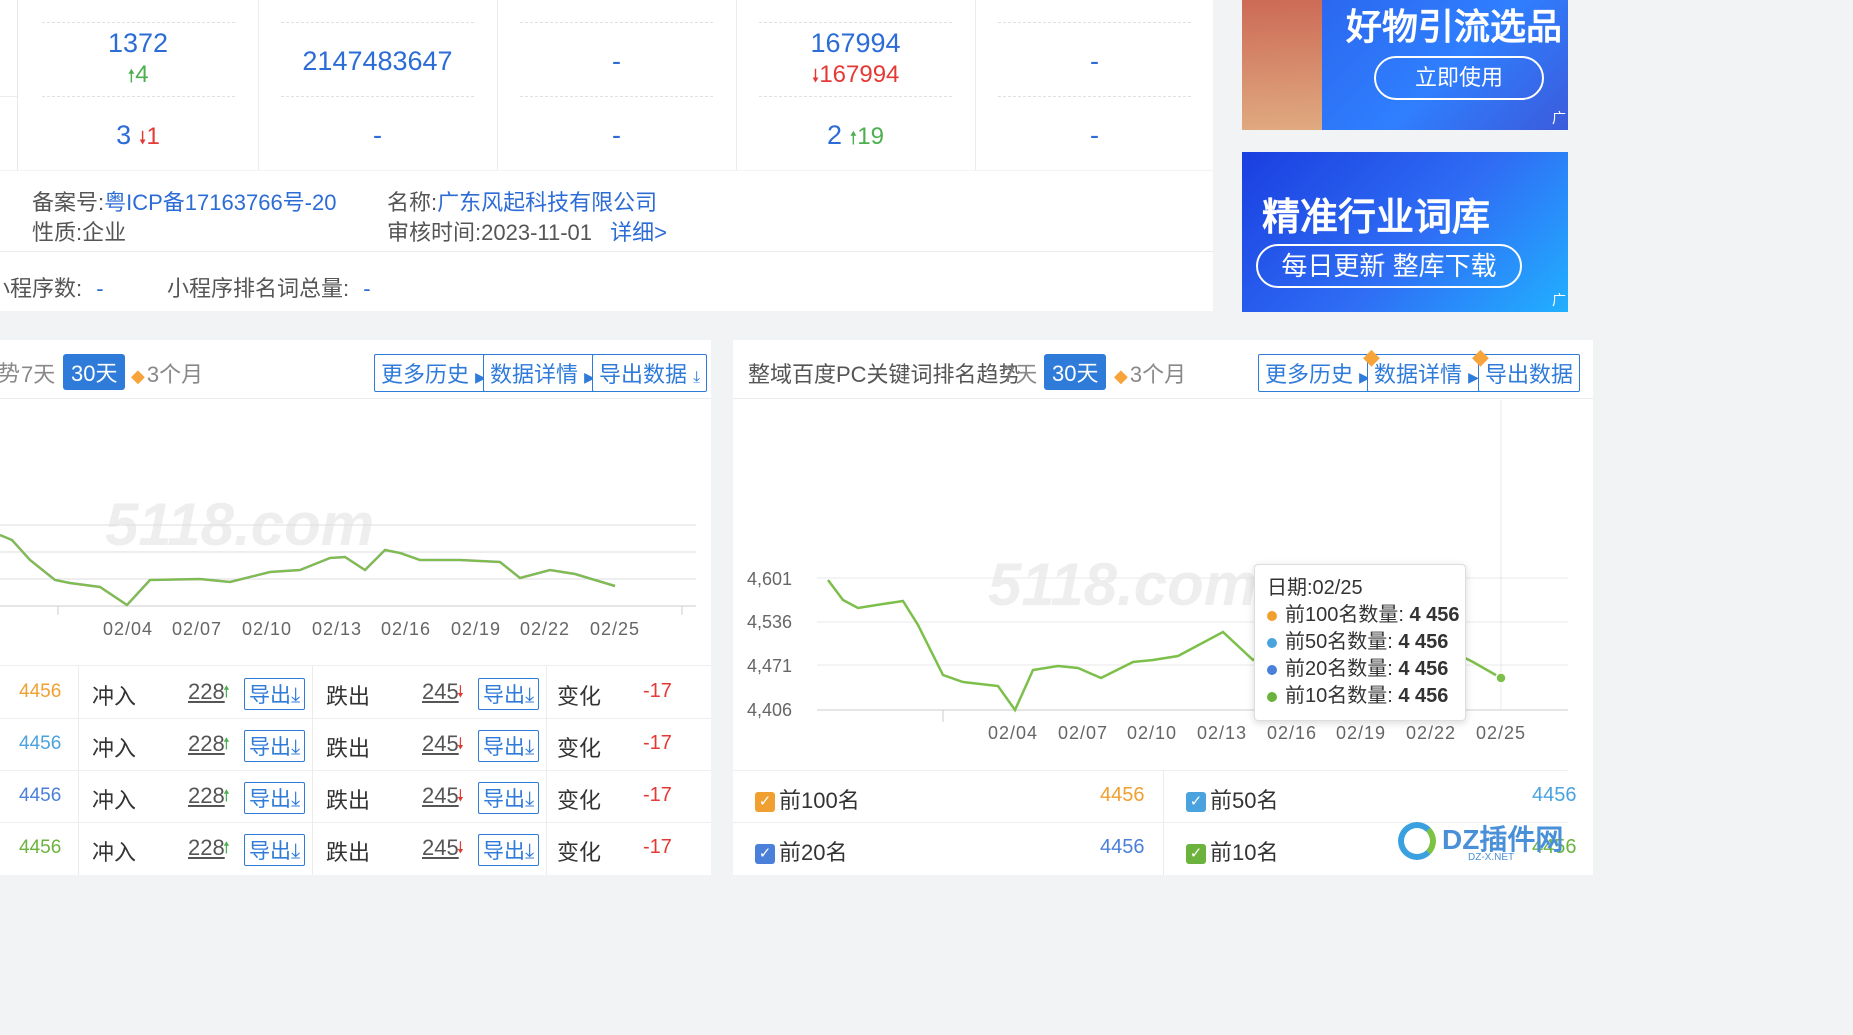 Image resolution: width=1853 pixels, height=1035 pixels. Describe the element at coordinates (220, 202) in the screenshot. I see `icp-record-link: 粤ICP备17163766号-20` at that location.